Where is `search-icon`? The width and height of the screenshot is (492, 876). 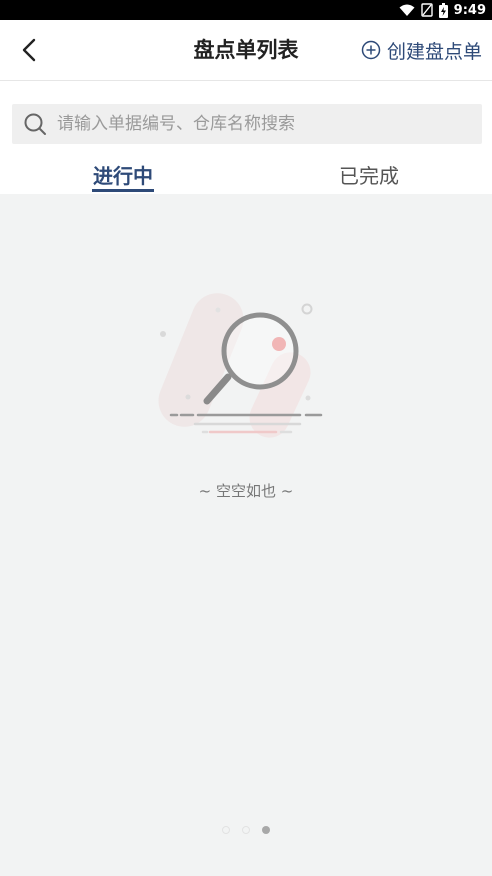
search-icon is located at coordinates (35, 124).